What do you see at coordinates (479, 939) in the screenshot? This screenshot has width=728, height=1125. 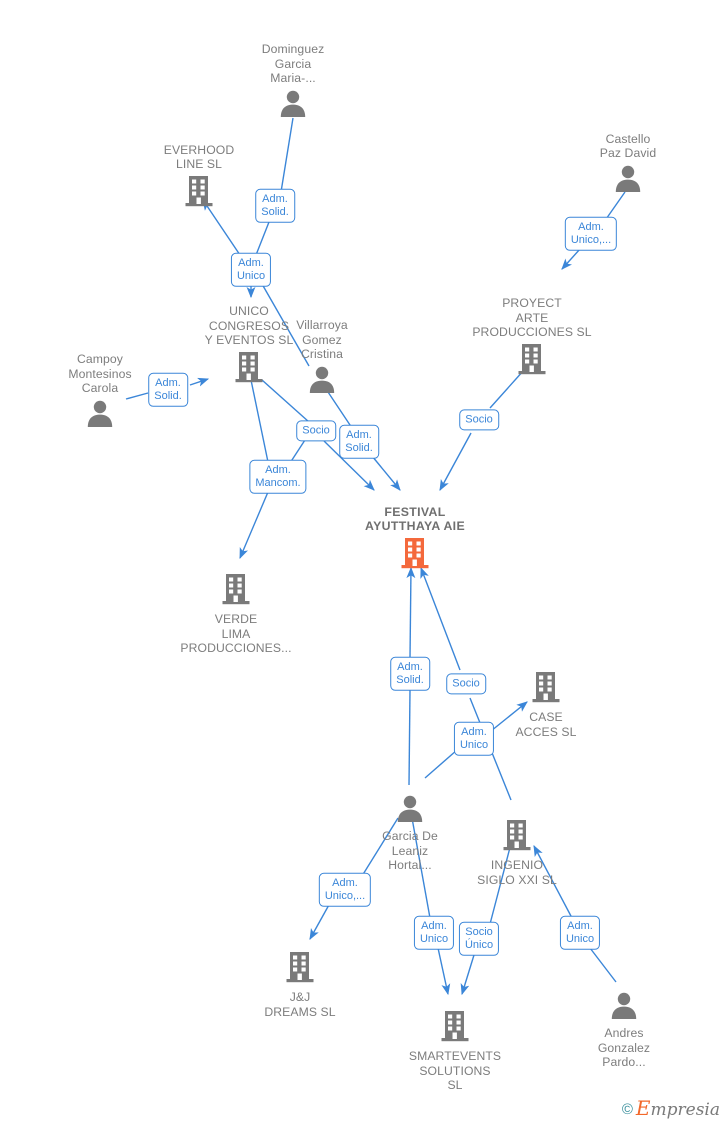 I see `relation-badge-b14: Socio Único` at bounding box center [479, 939].